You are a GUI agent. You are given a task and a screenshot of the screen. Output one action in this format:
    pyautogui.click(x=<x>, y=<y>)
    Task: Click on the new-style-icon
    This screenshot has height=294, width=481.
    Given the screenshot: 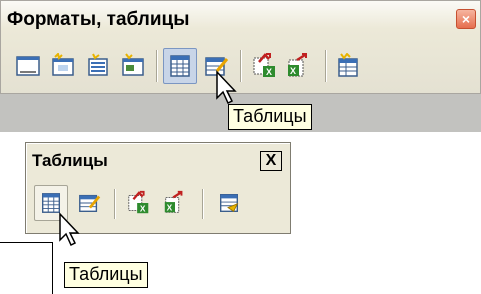 What is the action you would take?
    pyautogui.click(x=63, y=64)
    